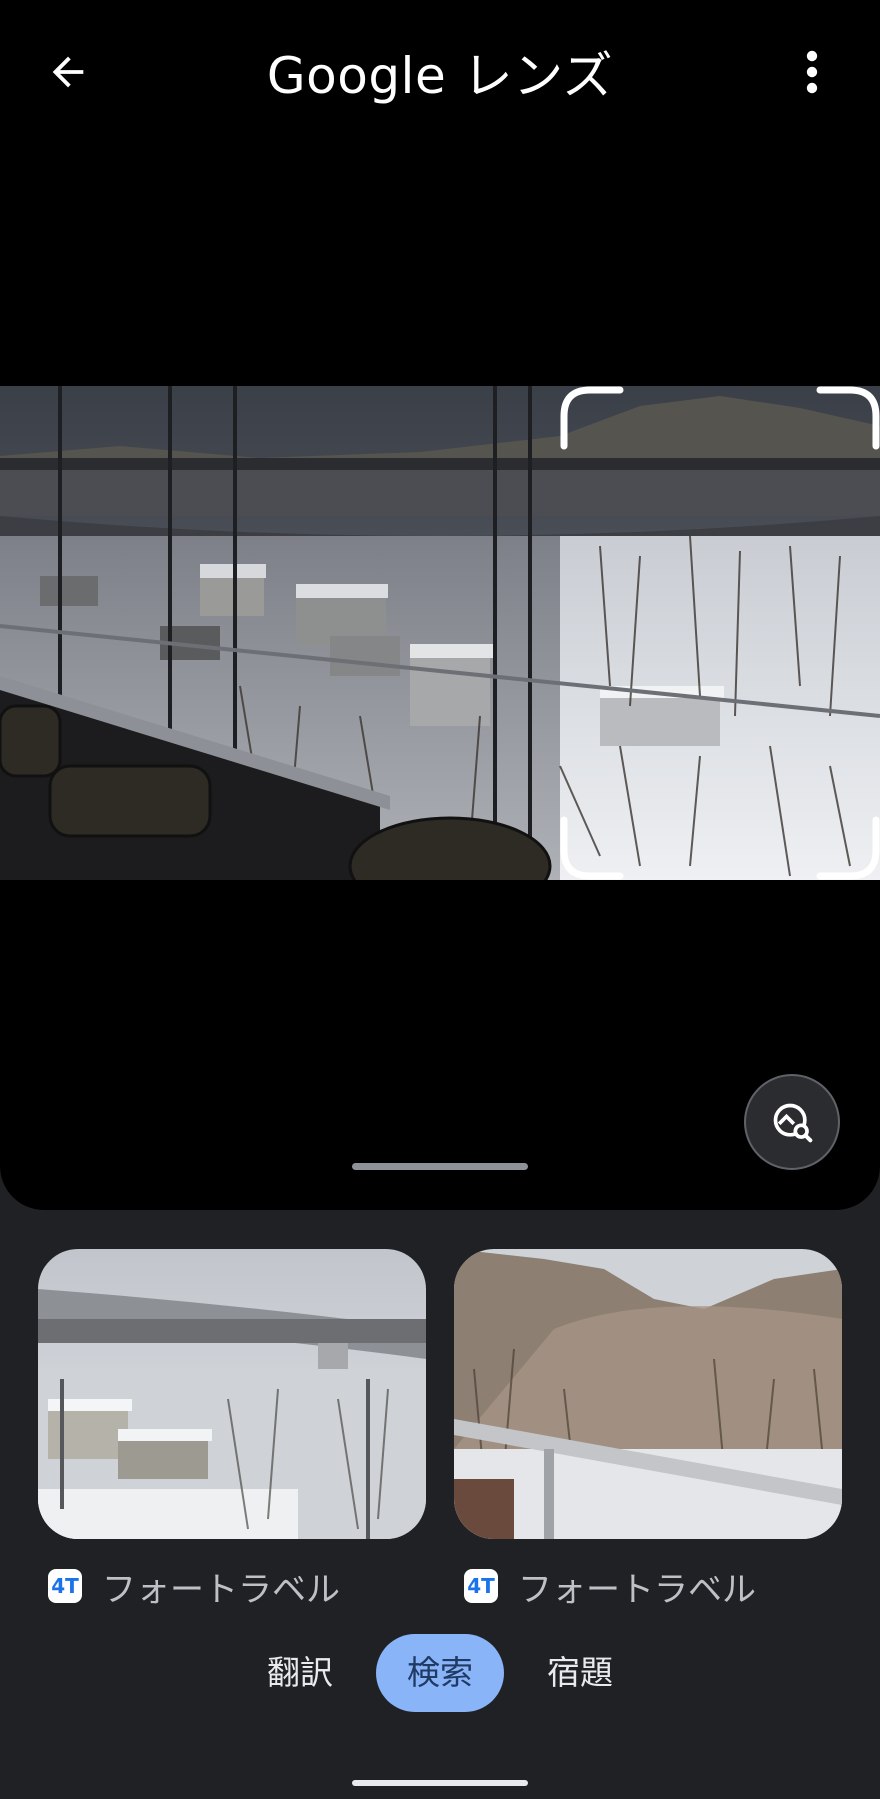 This screenshot has width=880, height=1799. I want to click on app-header: Google レンズ, so click(440, 70).